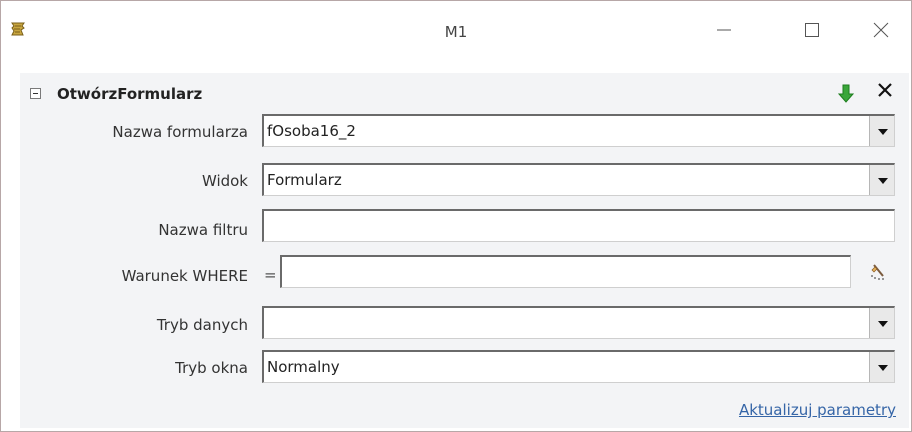  I want to click on title-bar: M1, so click(456, 26).